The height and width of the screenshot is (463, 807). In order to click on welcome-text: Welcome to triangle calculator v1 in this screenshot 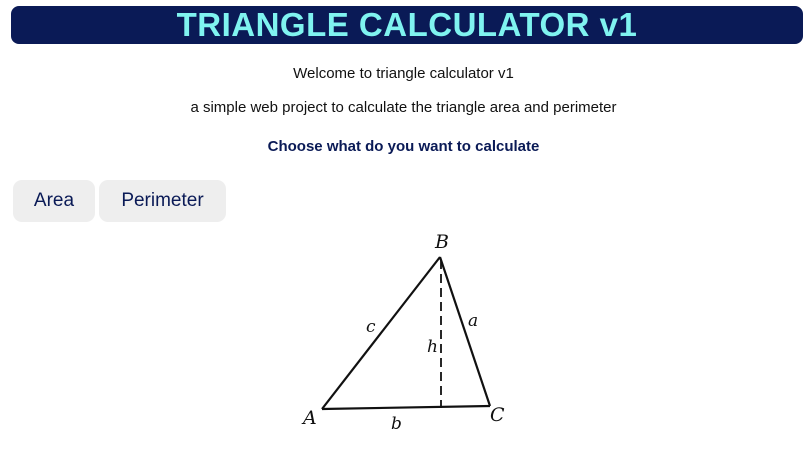, I will do `click(403, 73)`.